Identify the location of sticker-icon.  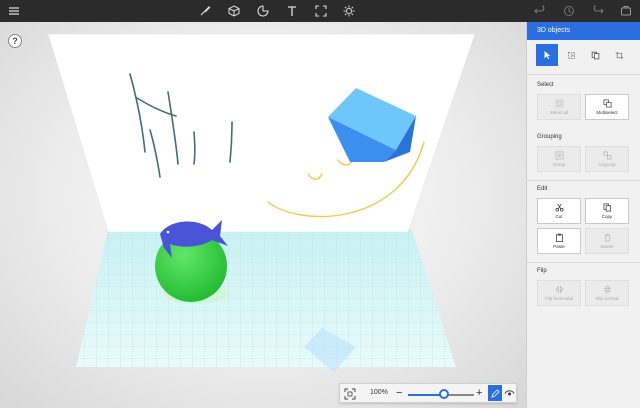
(263, 11).